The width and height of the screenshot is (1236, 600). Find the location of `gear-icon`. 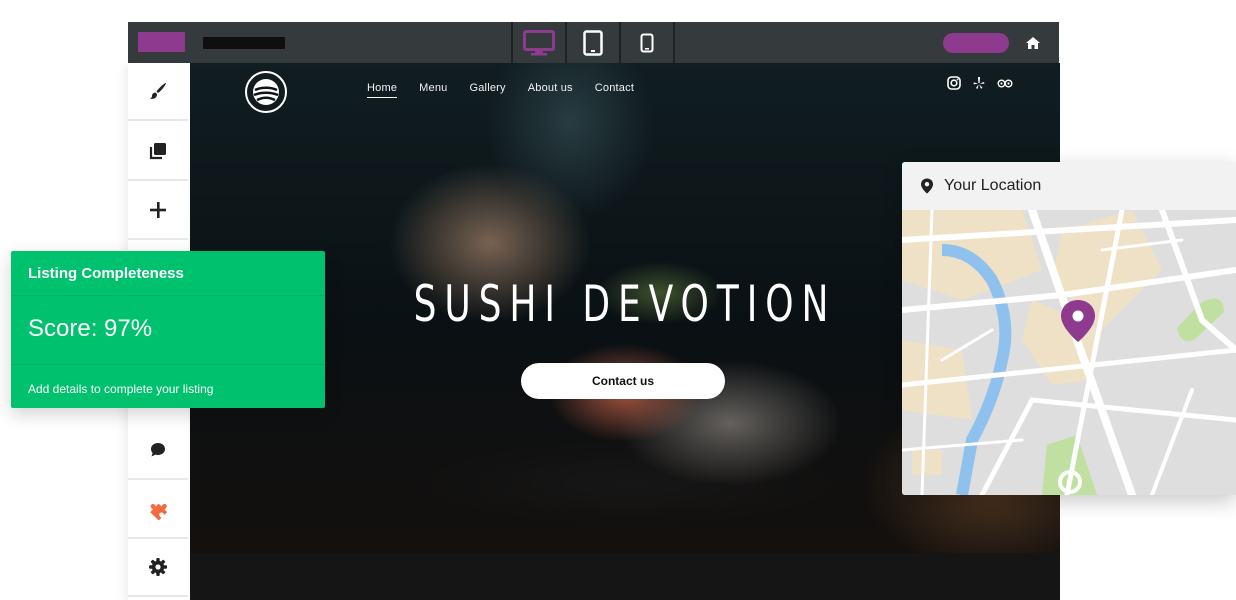

gear-icon is located at coordinates (158, 567).